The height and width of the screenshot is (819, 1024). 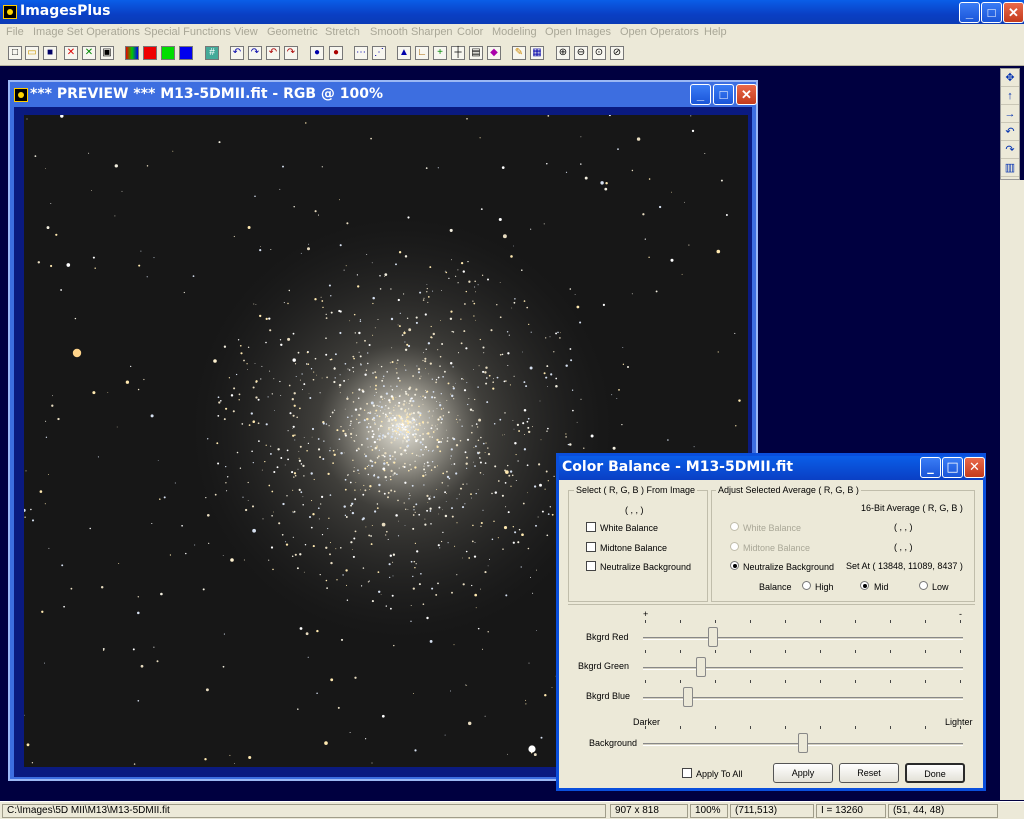 I want to click on select-point-icon: ●, so click(x=336, y=53).